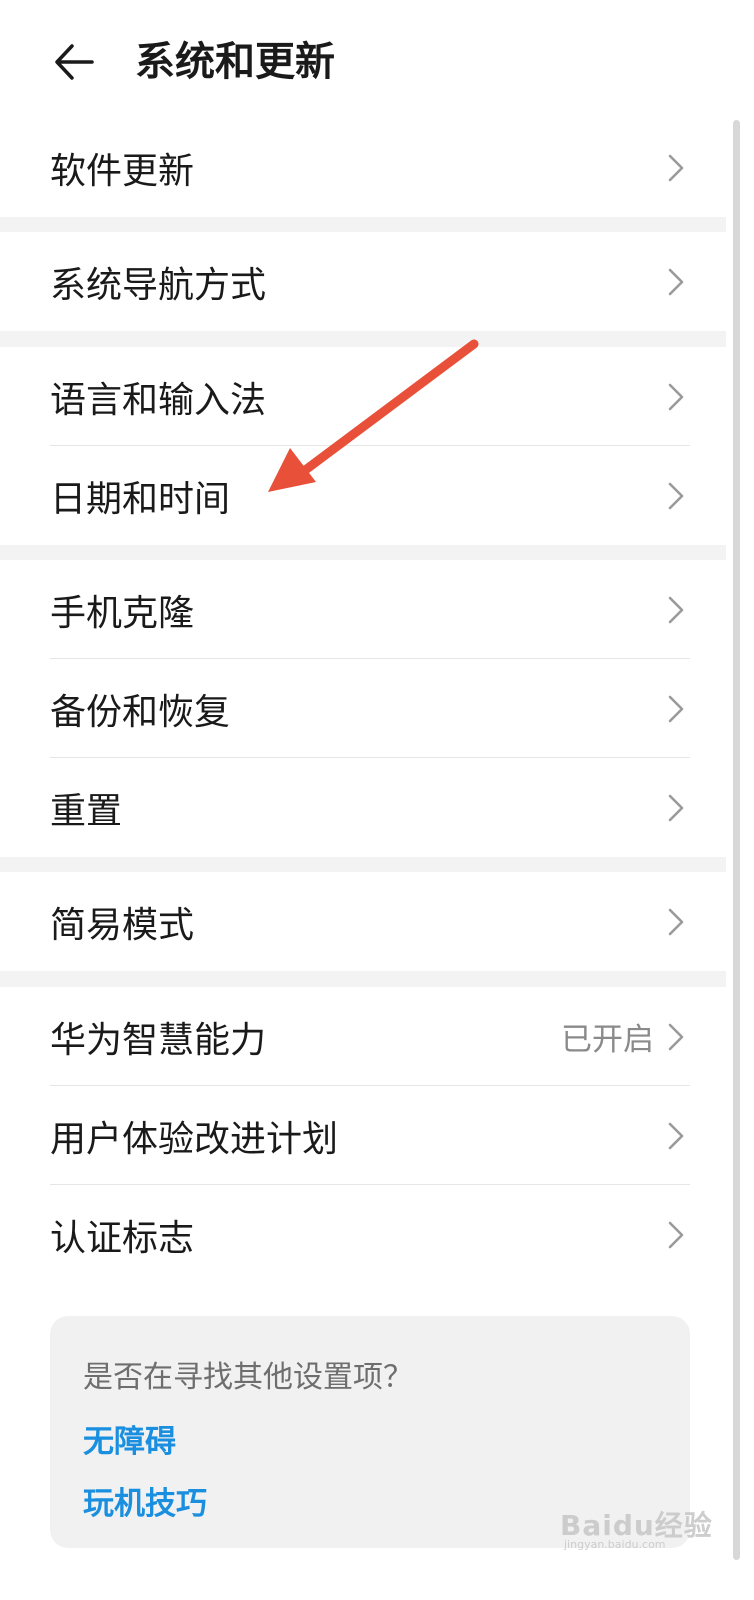 This screenshot has height=1600, width=754. I want to click on watermark-url: jingyan.baidu.com, so click(615, 1544).